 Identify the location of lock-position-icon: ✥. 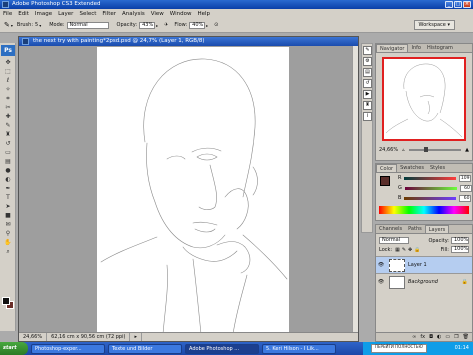
(410, 250).